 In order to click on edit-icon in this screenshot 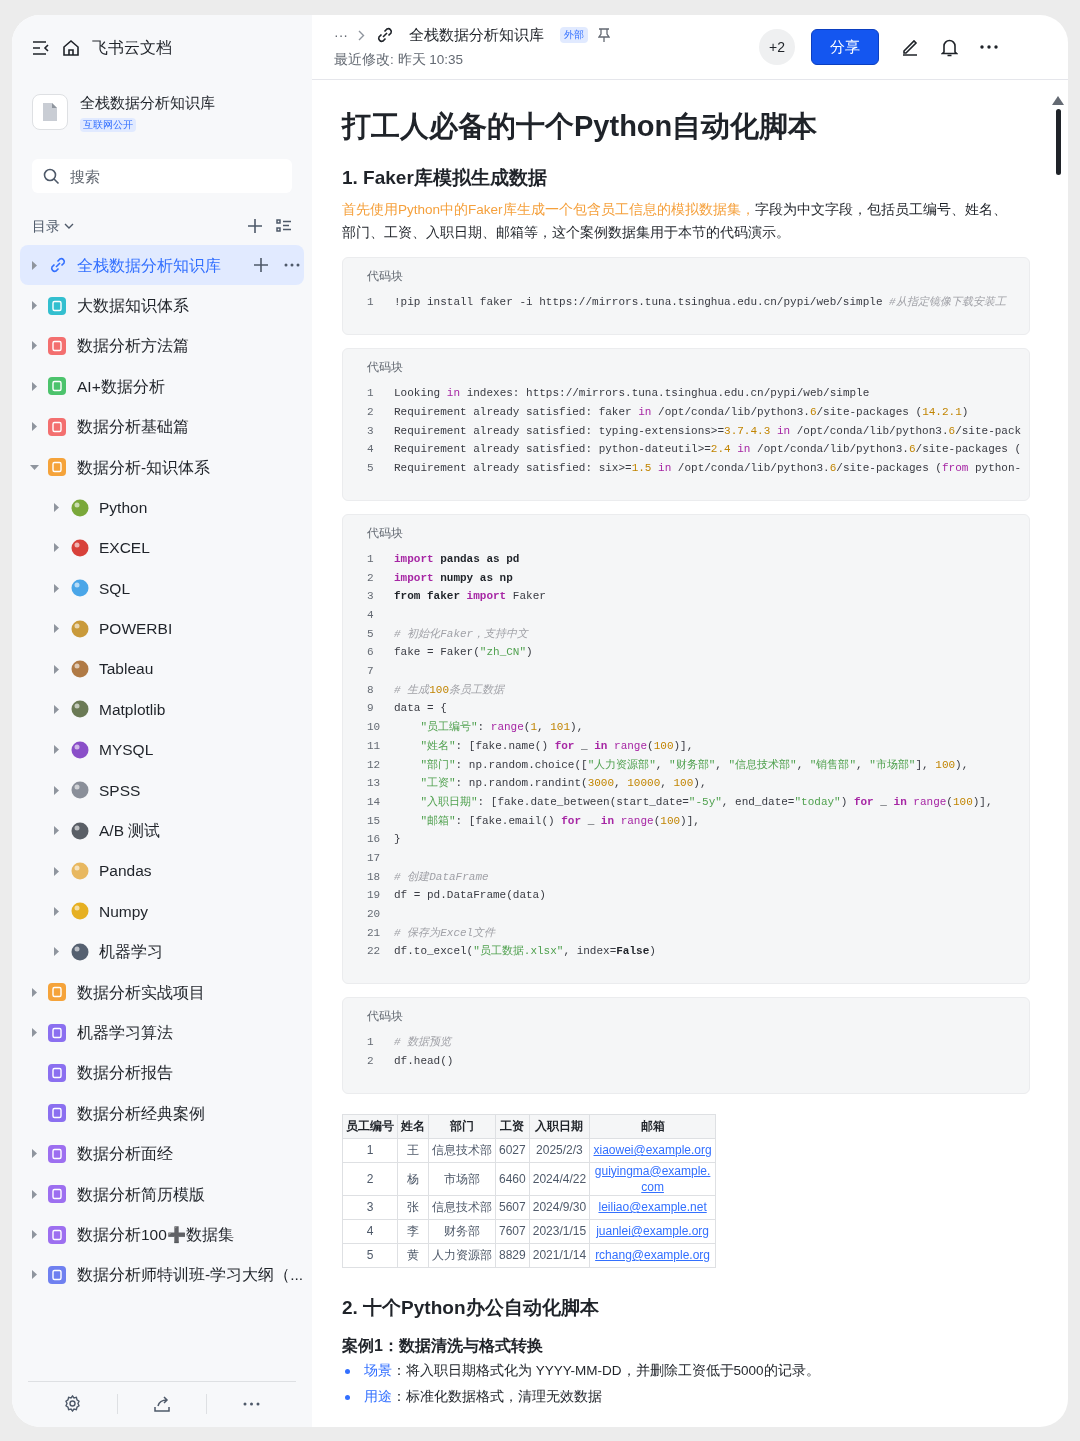, I will do `click(910, 47)`.